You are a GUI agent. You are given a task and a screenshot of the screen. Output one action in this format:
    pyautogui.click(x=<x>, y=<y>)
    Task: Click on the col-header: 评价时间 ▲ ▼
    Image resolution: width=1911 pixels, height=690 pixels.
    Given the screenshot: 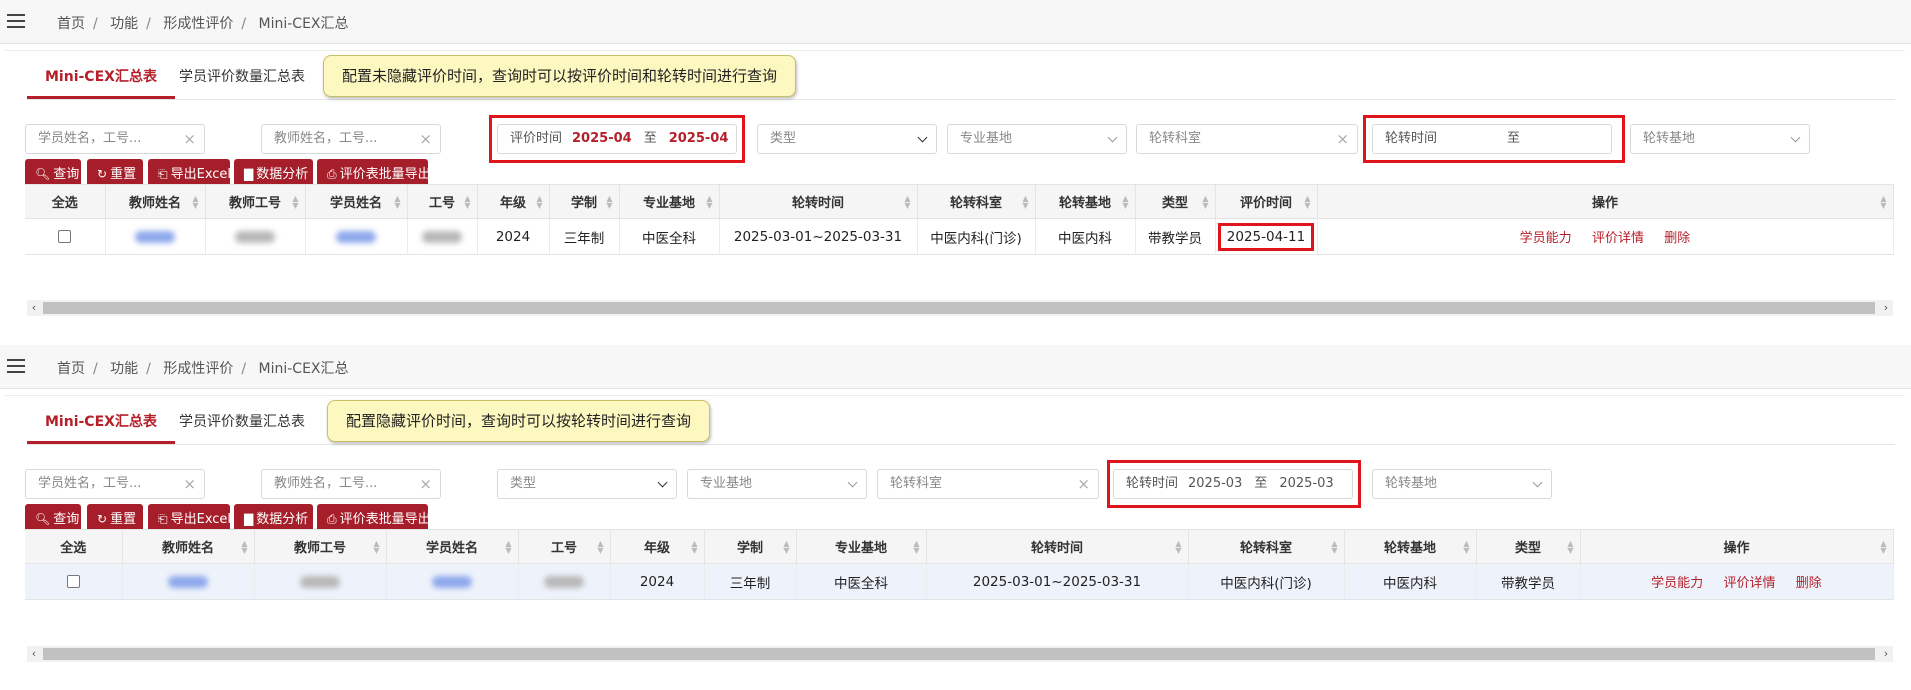 What is the action you would take?
    pyautogui.click(x=1266, y=201)
    